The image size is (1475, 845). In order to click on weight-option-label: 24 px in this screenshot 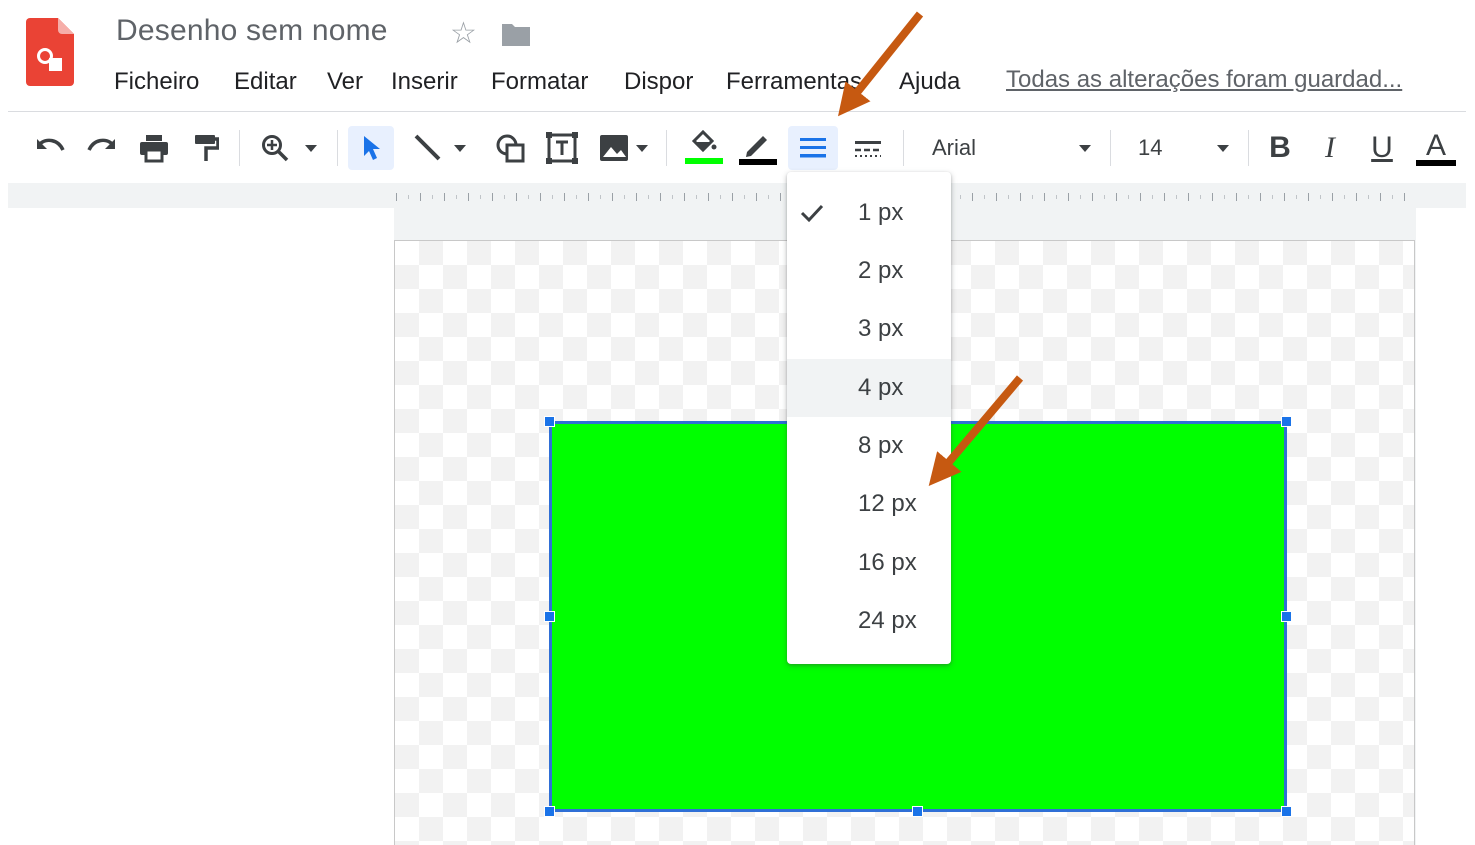, I will do `click(887, 620)`.